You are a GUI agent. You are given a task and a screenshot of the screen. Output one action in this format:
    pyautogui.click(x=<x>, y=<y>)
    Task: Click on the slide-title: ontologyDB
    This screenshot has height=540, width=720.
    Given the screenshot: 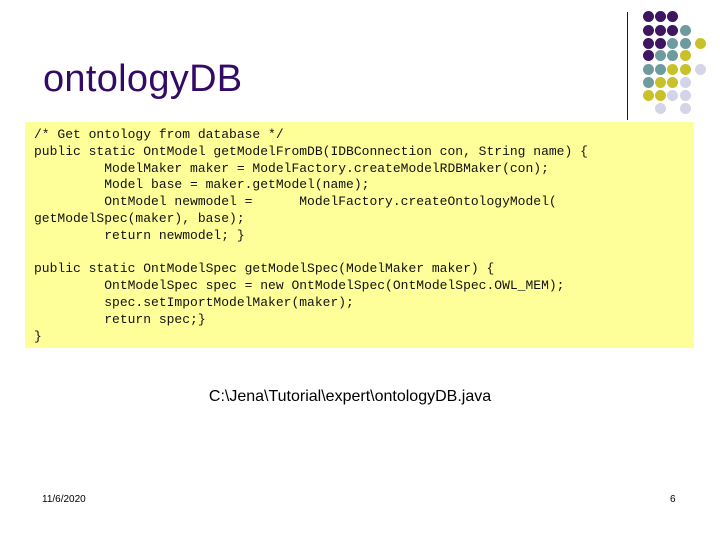 What is the action you would take?
    pyautogui.click(x=143, y=79)
    